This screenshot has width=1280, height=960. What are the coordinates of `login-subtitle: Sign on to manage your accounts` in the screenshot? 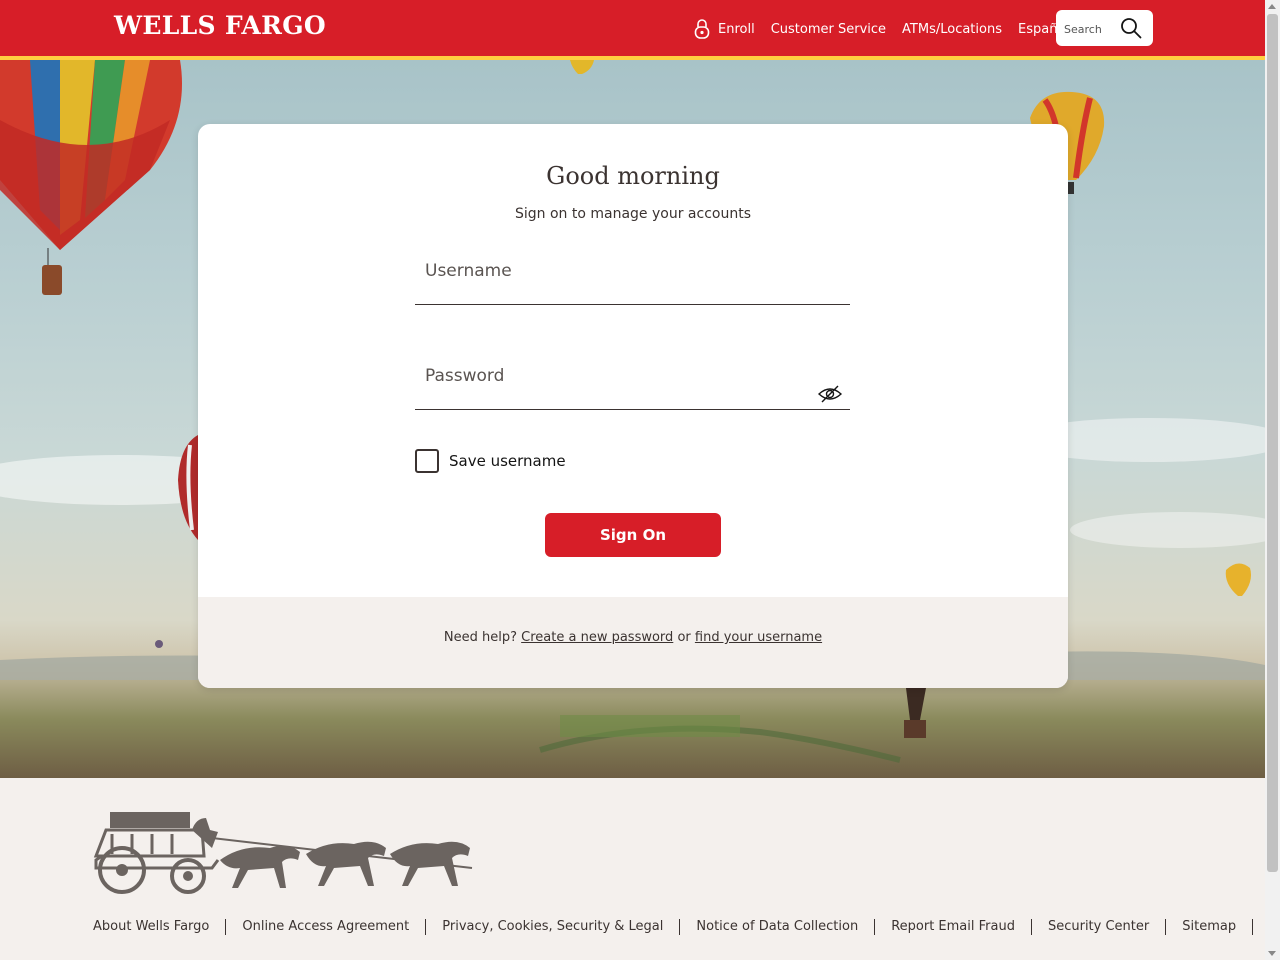 It's located at (633, 214).